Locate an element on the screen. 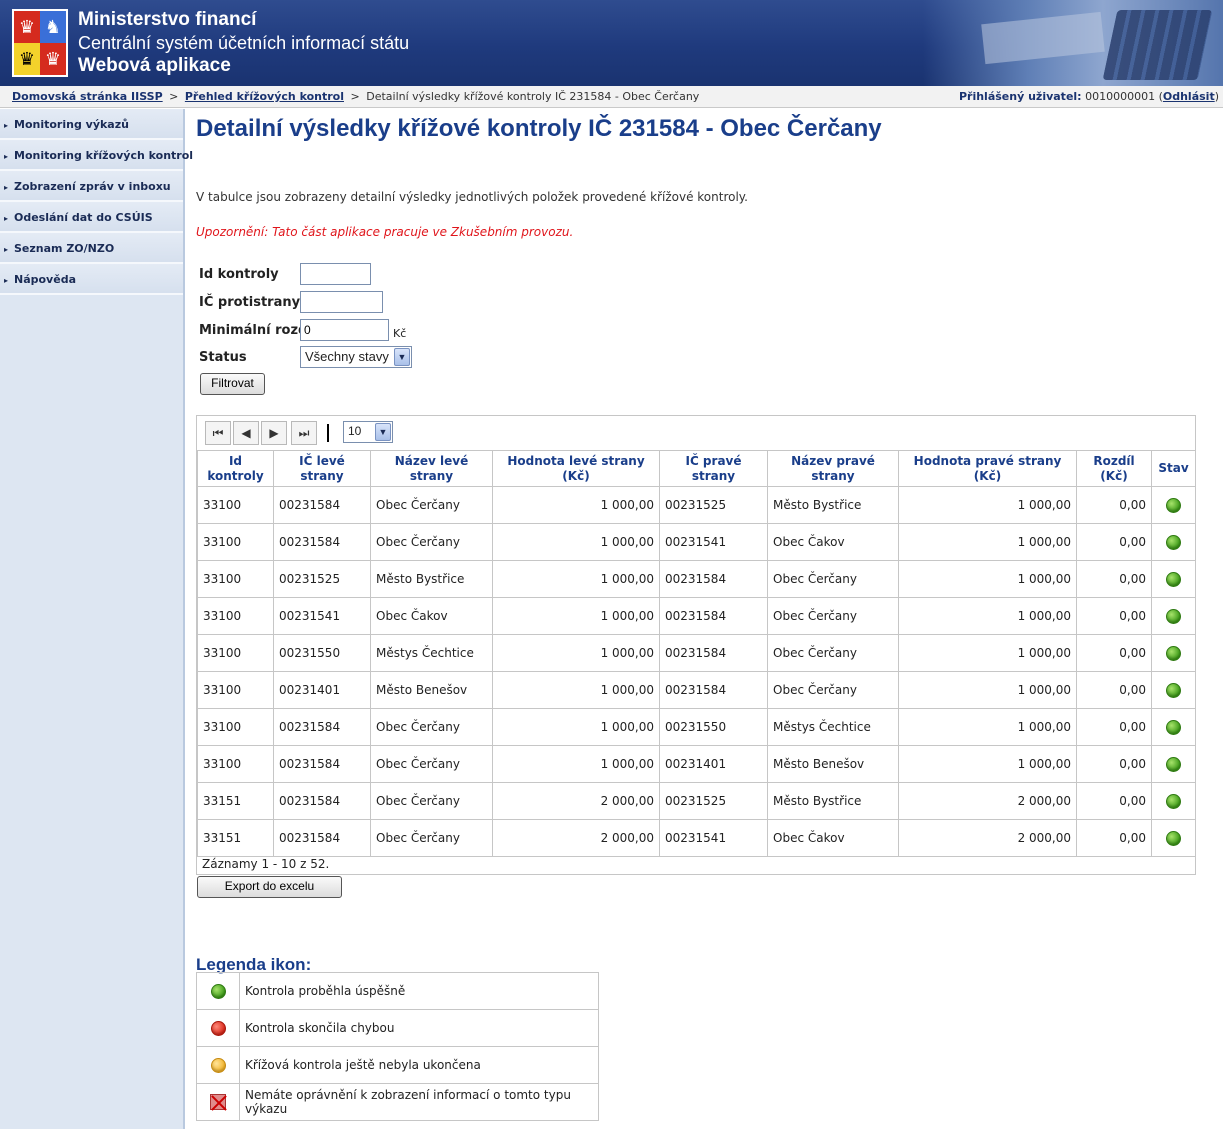 This screenshot has width=1223, height=1129. cell-ic-leve: 00231541 is located at coordinates (322, 616).